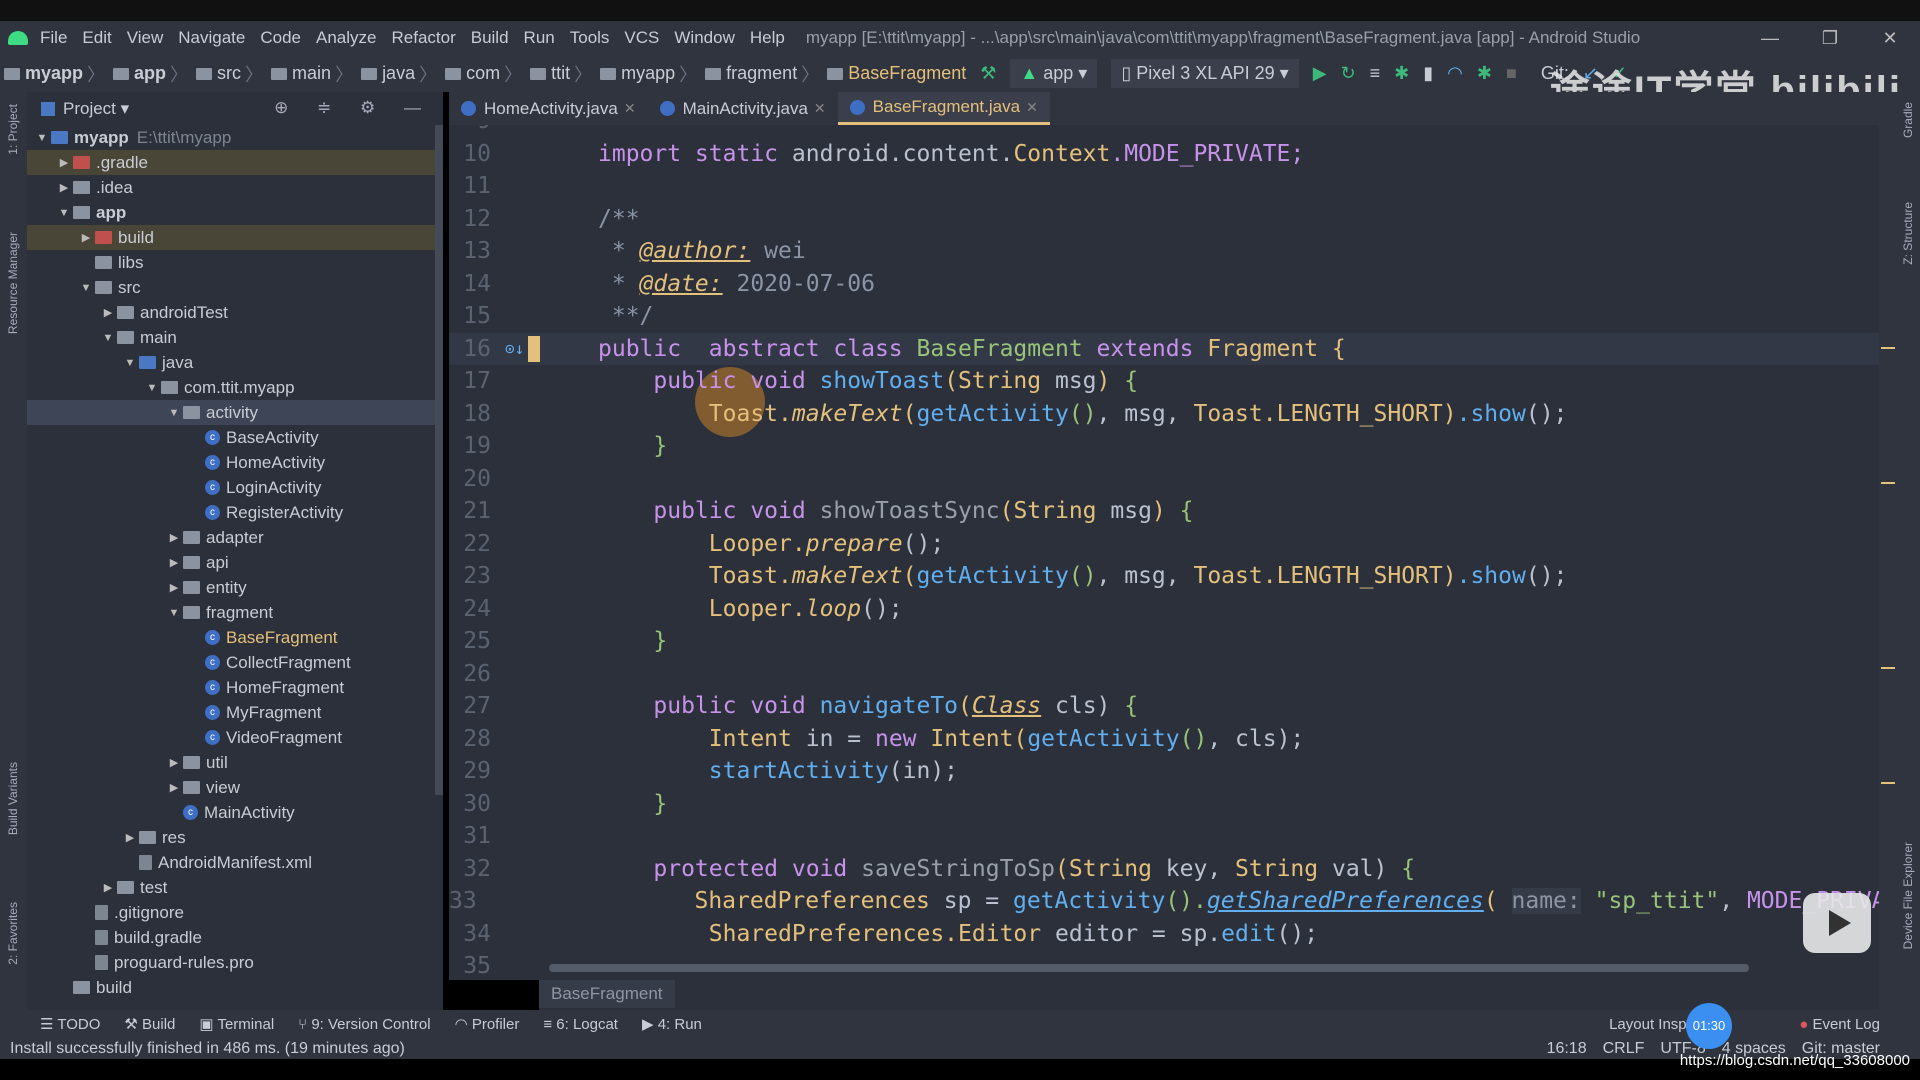  I want to click on profile-icon: ◠, so click(1455, 73).